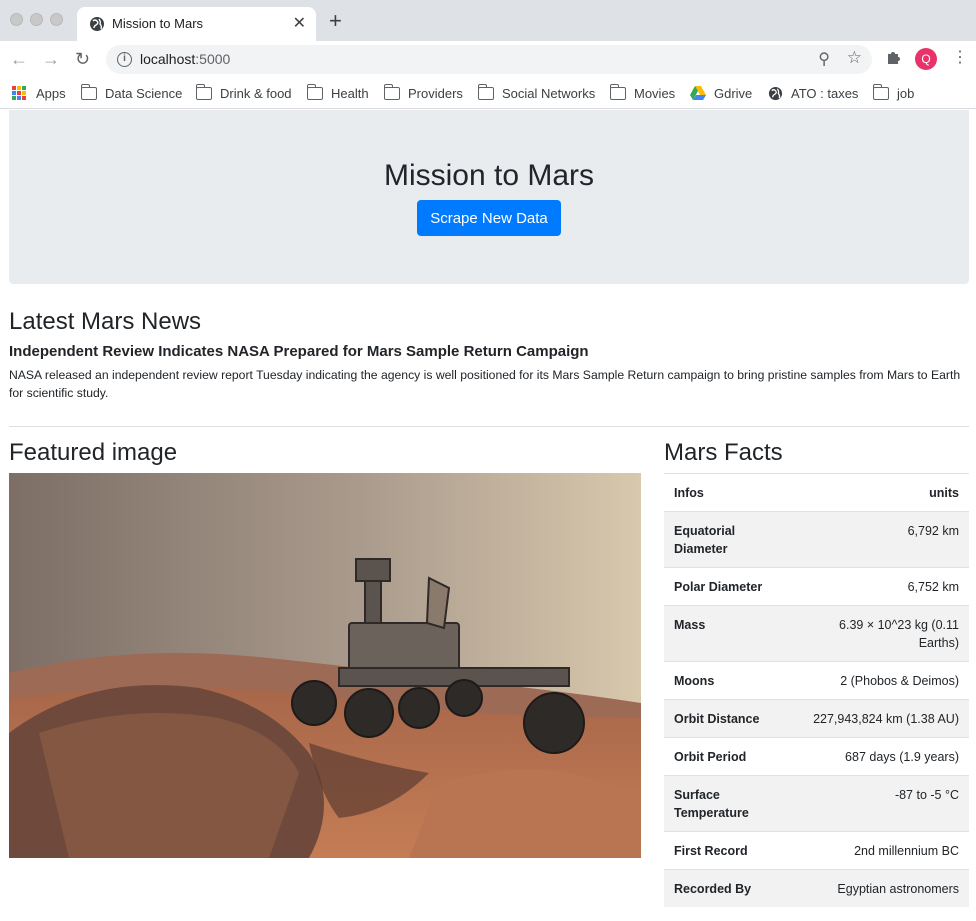 The height and width of the screenshot is (921, 976). I want to click on fact-value: 2 (Phobos & Deimos), so click(884, 680).